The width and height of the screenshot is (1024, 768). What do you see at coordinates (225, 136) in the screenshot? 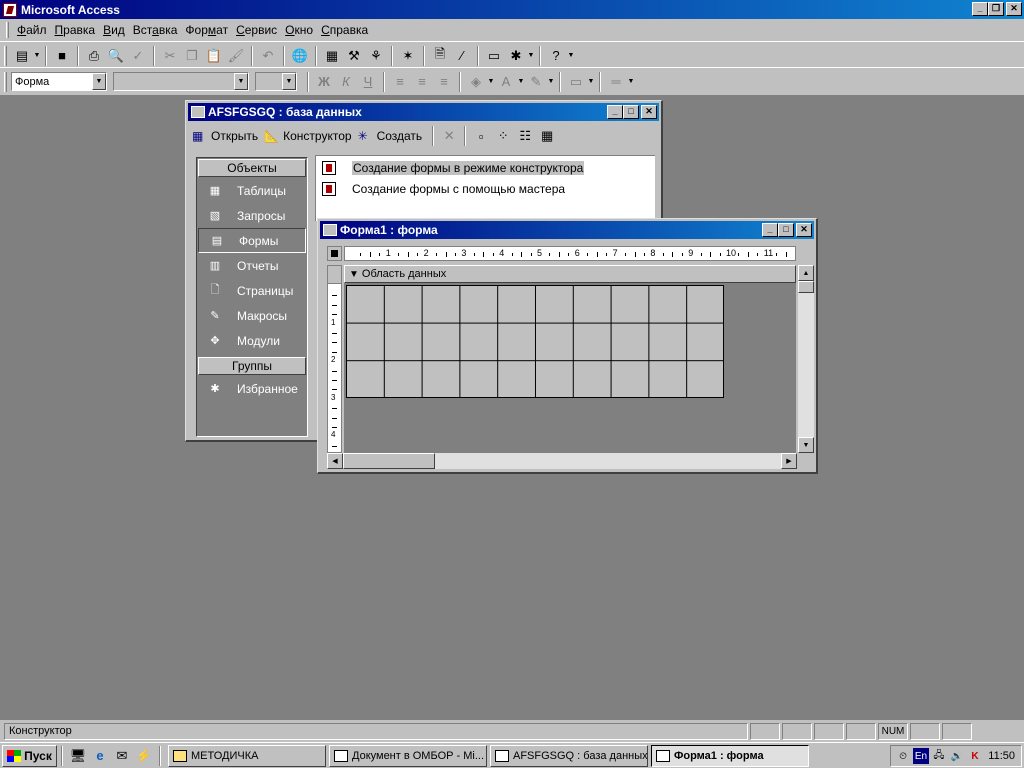
I see `open-button: ▦ Открыть` at bounding box center [225, 136].